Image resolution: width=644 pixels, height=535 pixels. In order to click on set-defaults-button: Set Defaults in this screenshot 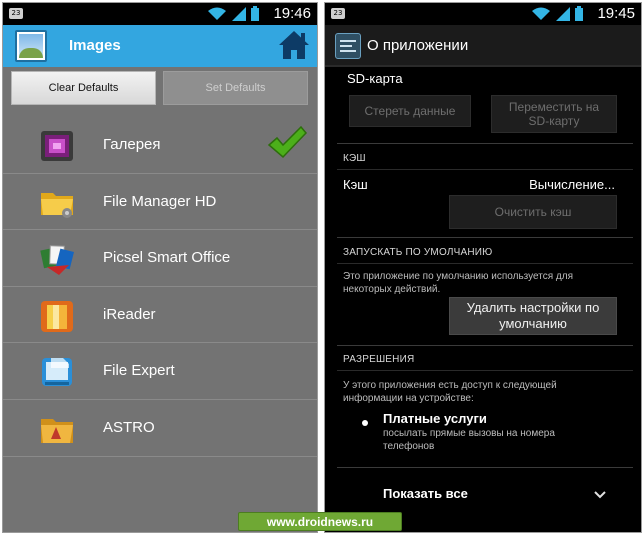, I will do `click(235, 88)`.